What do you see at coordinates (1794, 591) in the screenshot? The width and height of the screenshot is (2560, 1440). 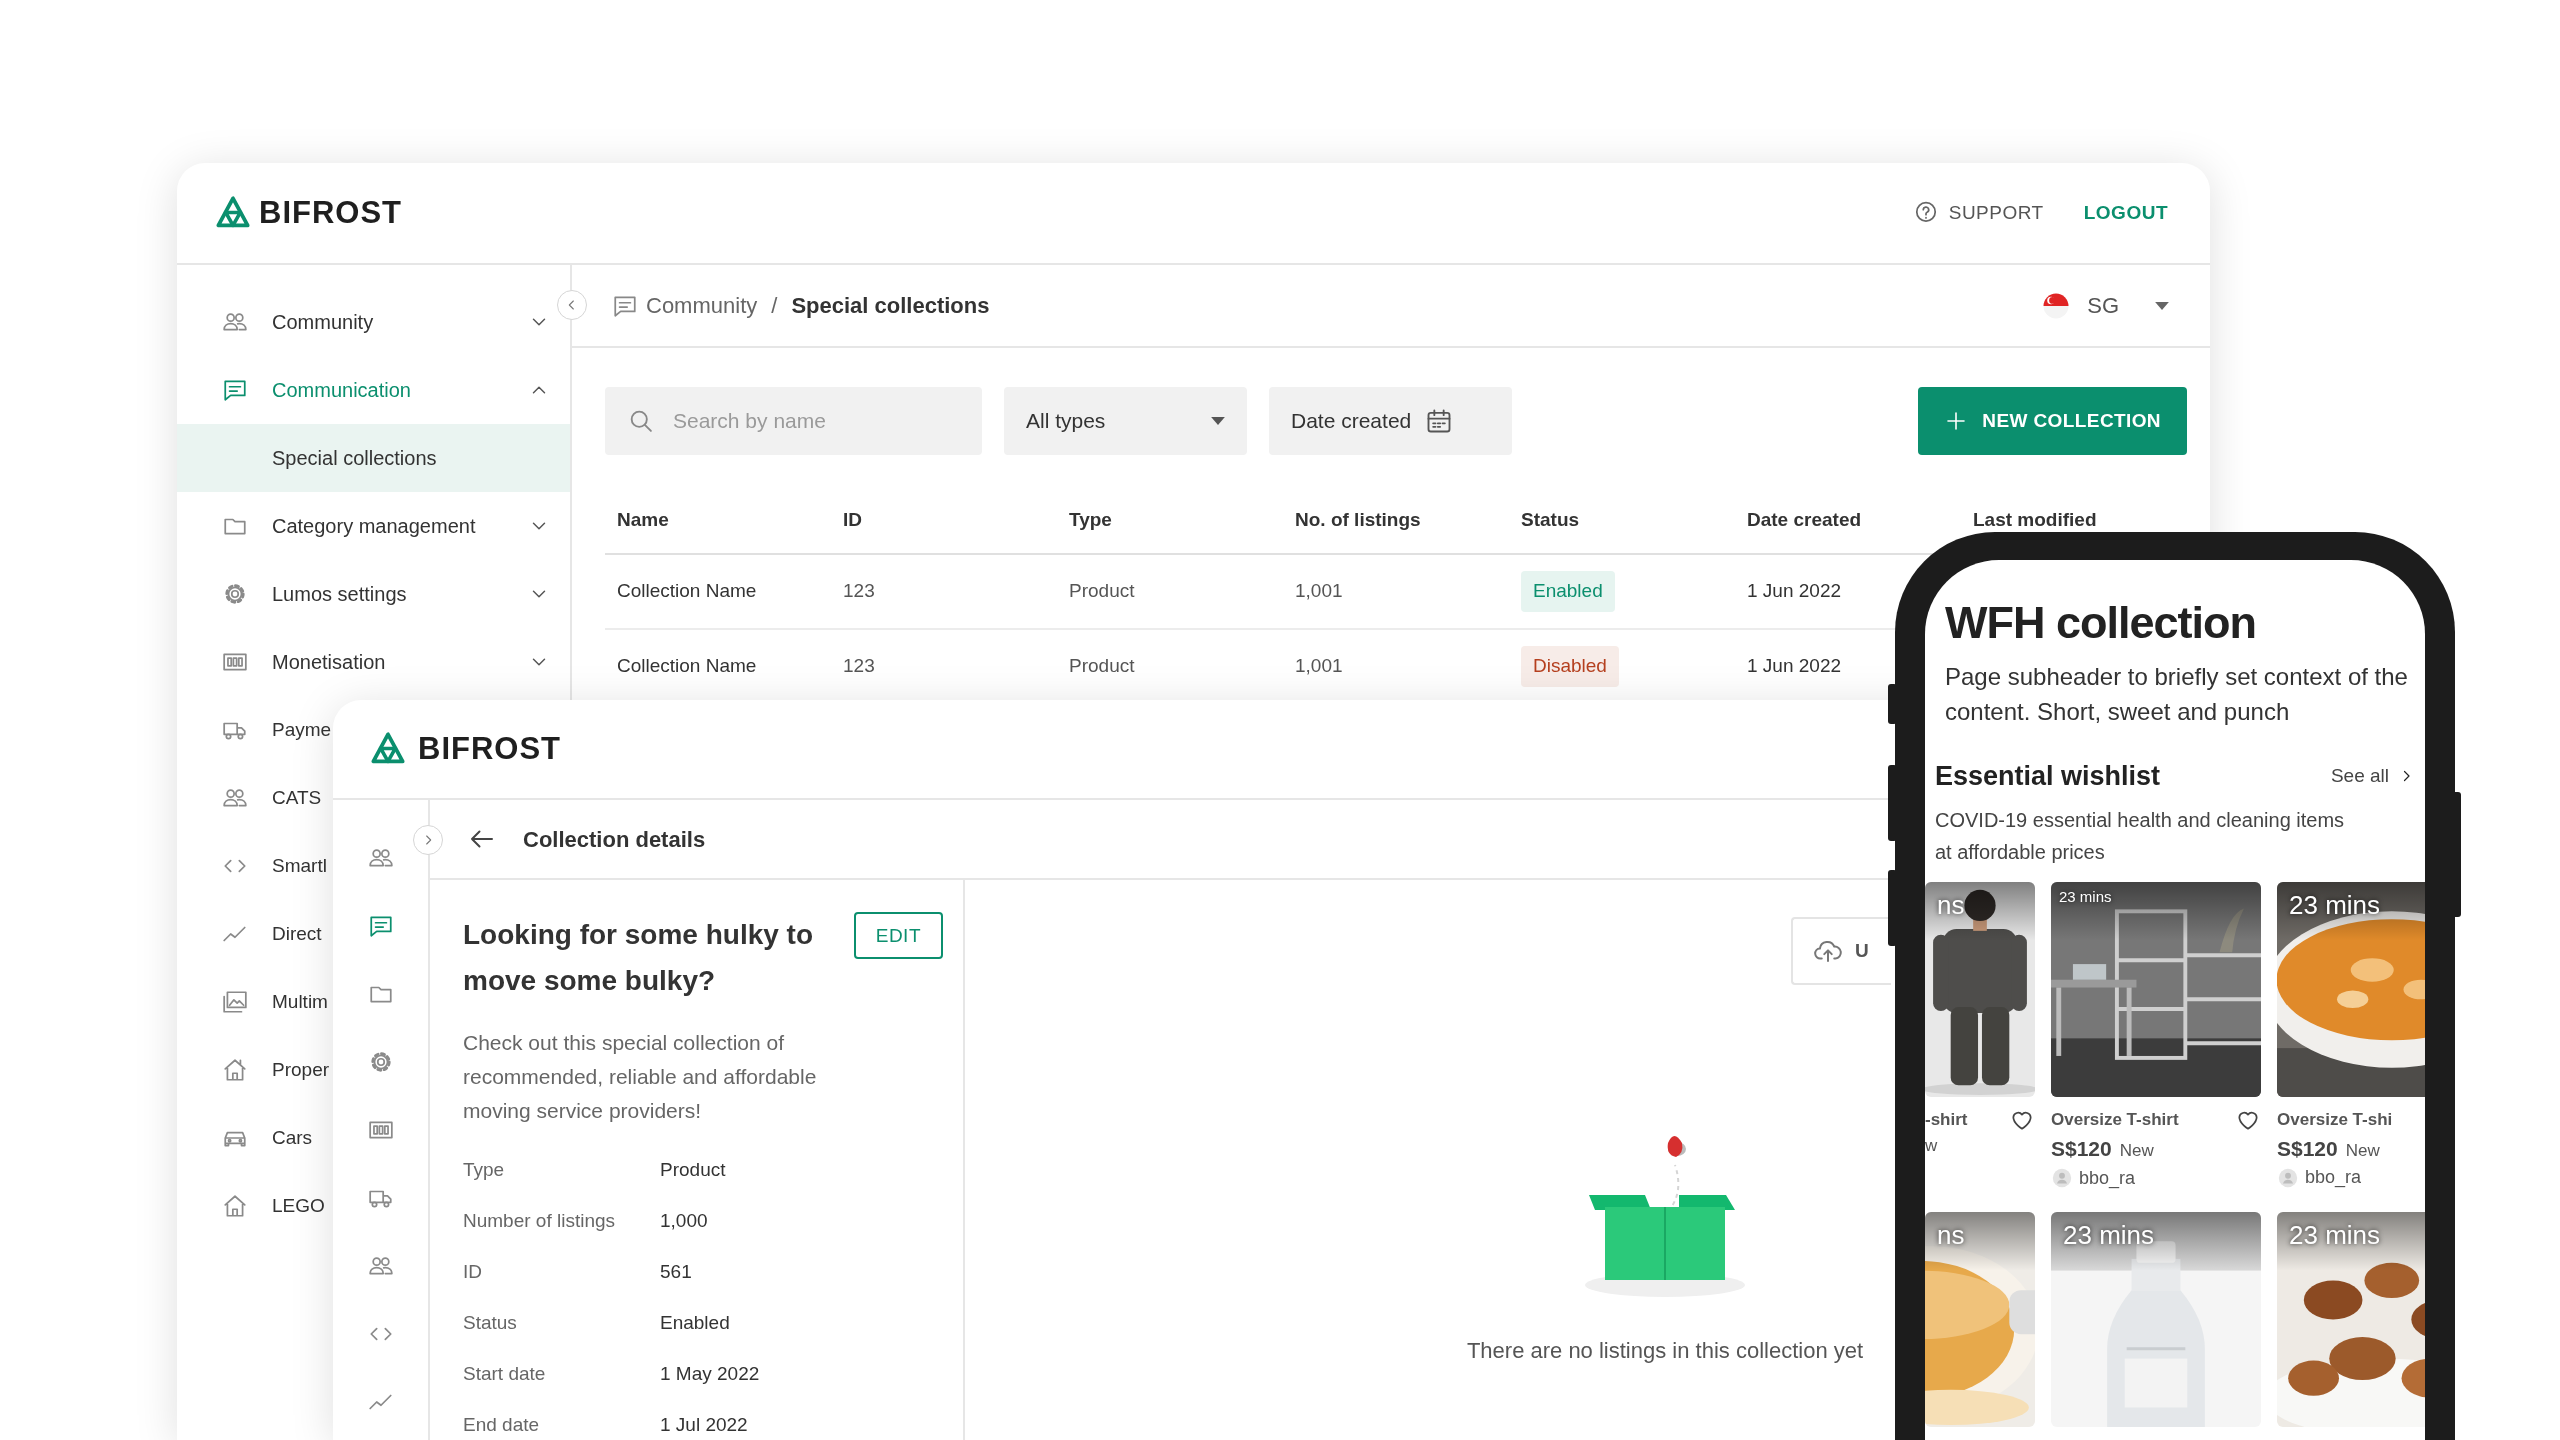 I see `table-cell-text: 1 Jun 2022` at bounding box center [1794, 591].